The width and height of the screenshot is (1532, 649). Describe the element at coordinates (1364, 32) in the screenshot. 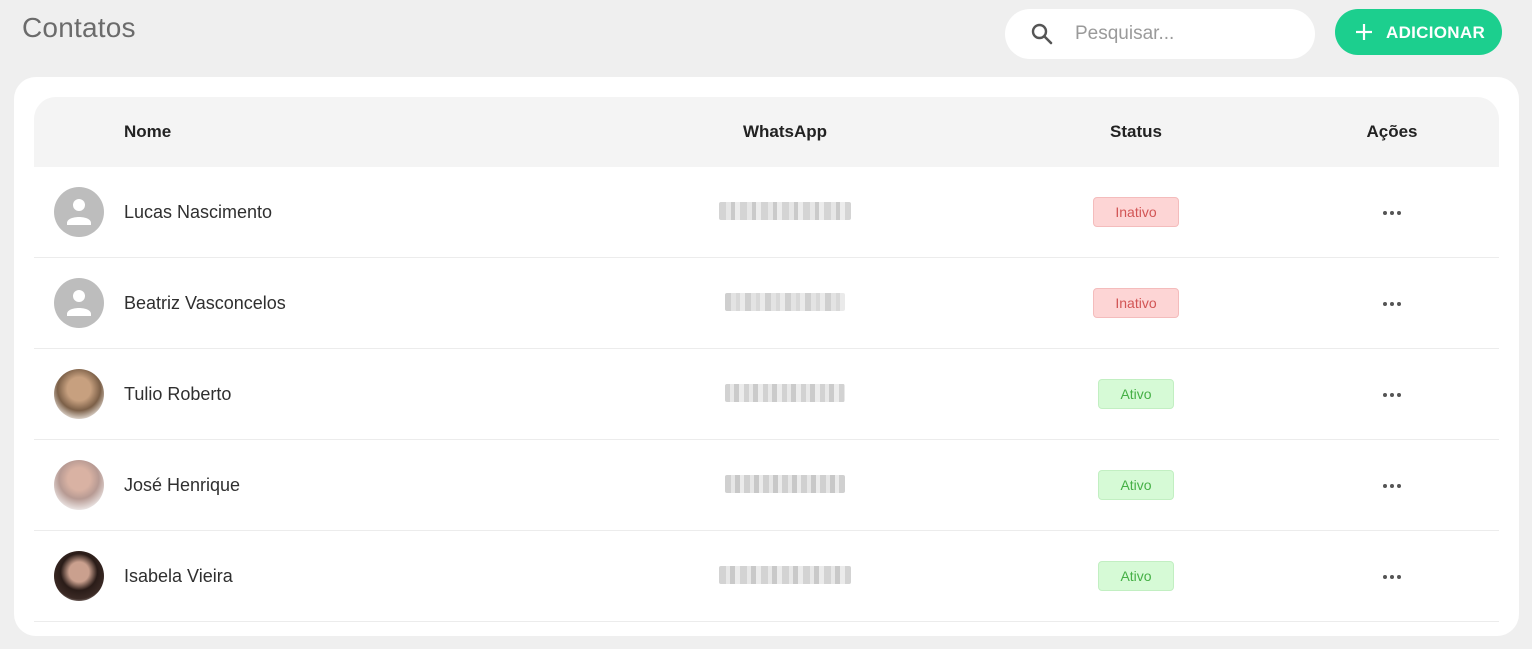

I see `plus-icon` at that location.